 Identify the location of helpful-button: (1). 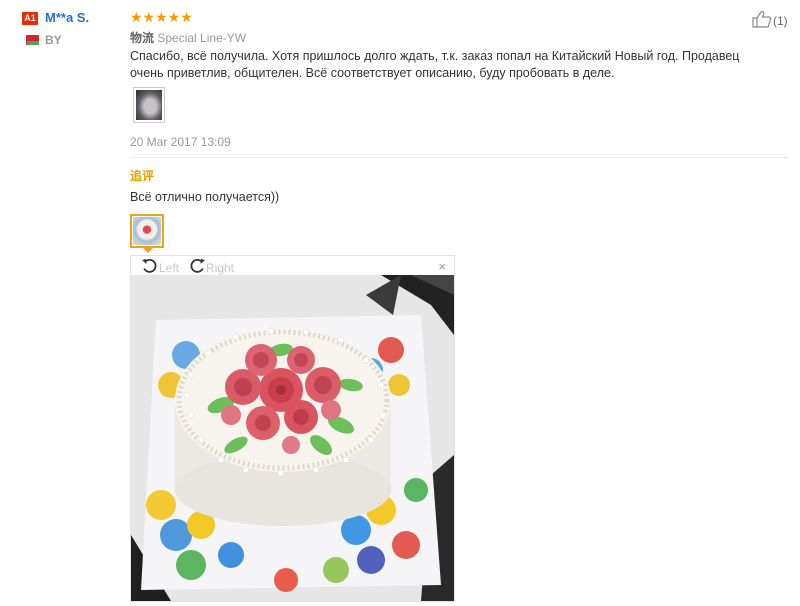
(770, 20).